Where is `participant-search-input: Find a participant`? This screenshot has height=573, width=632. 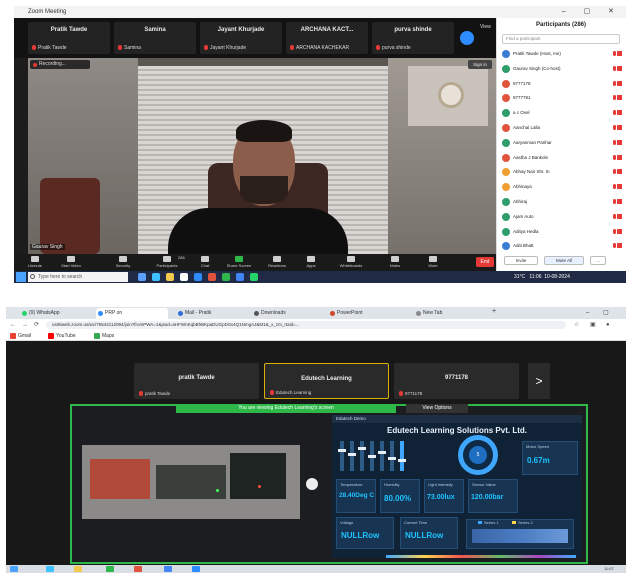
participant-search-input: Find a participant is located at coordinates (561, 39).